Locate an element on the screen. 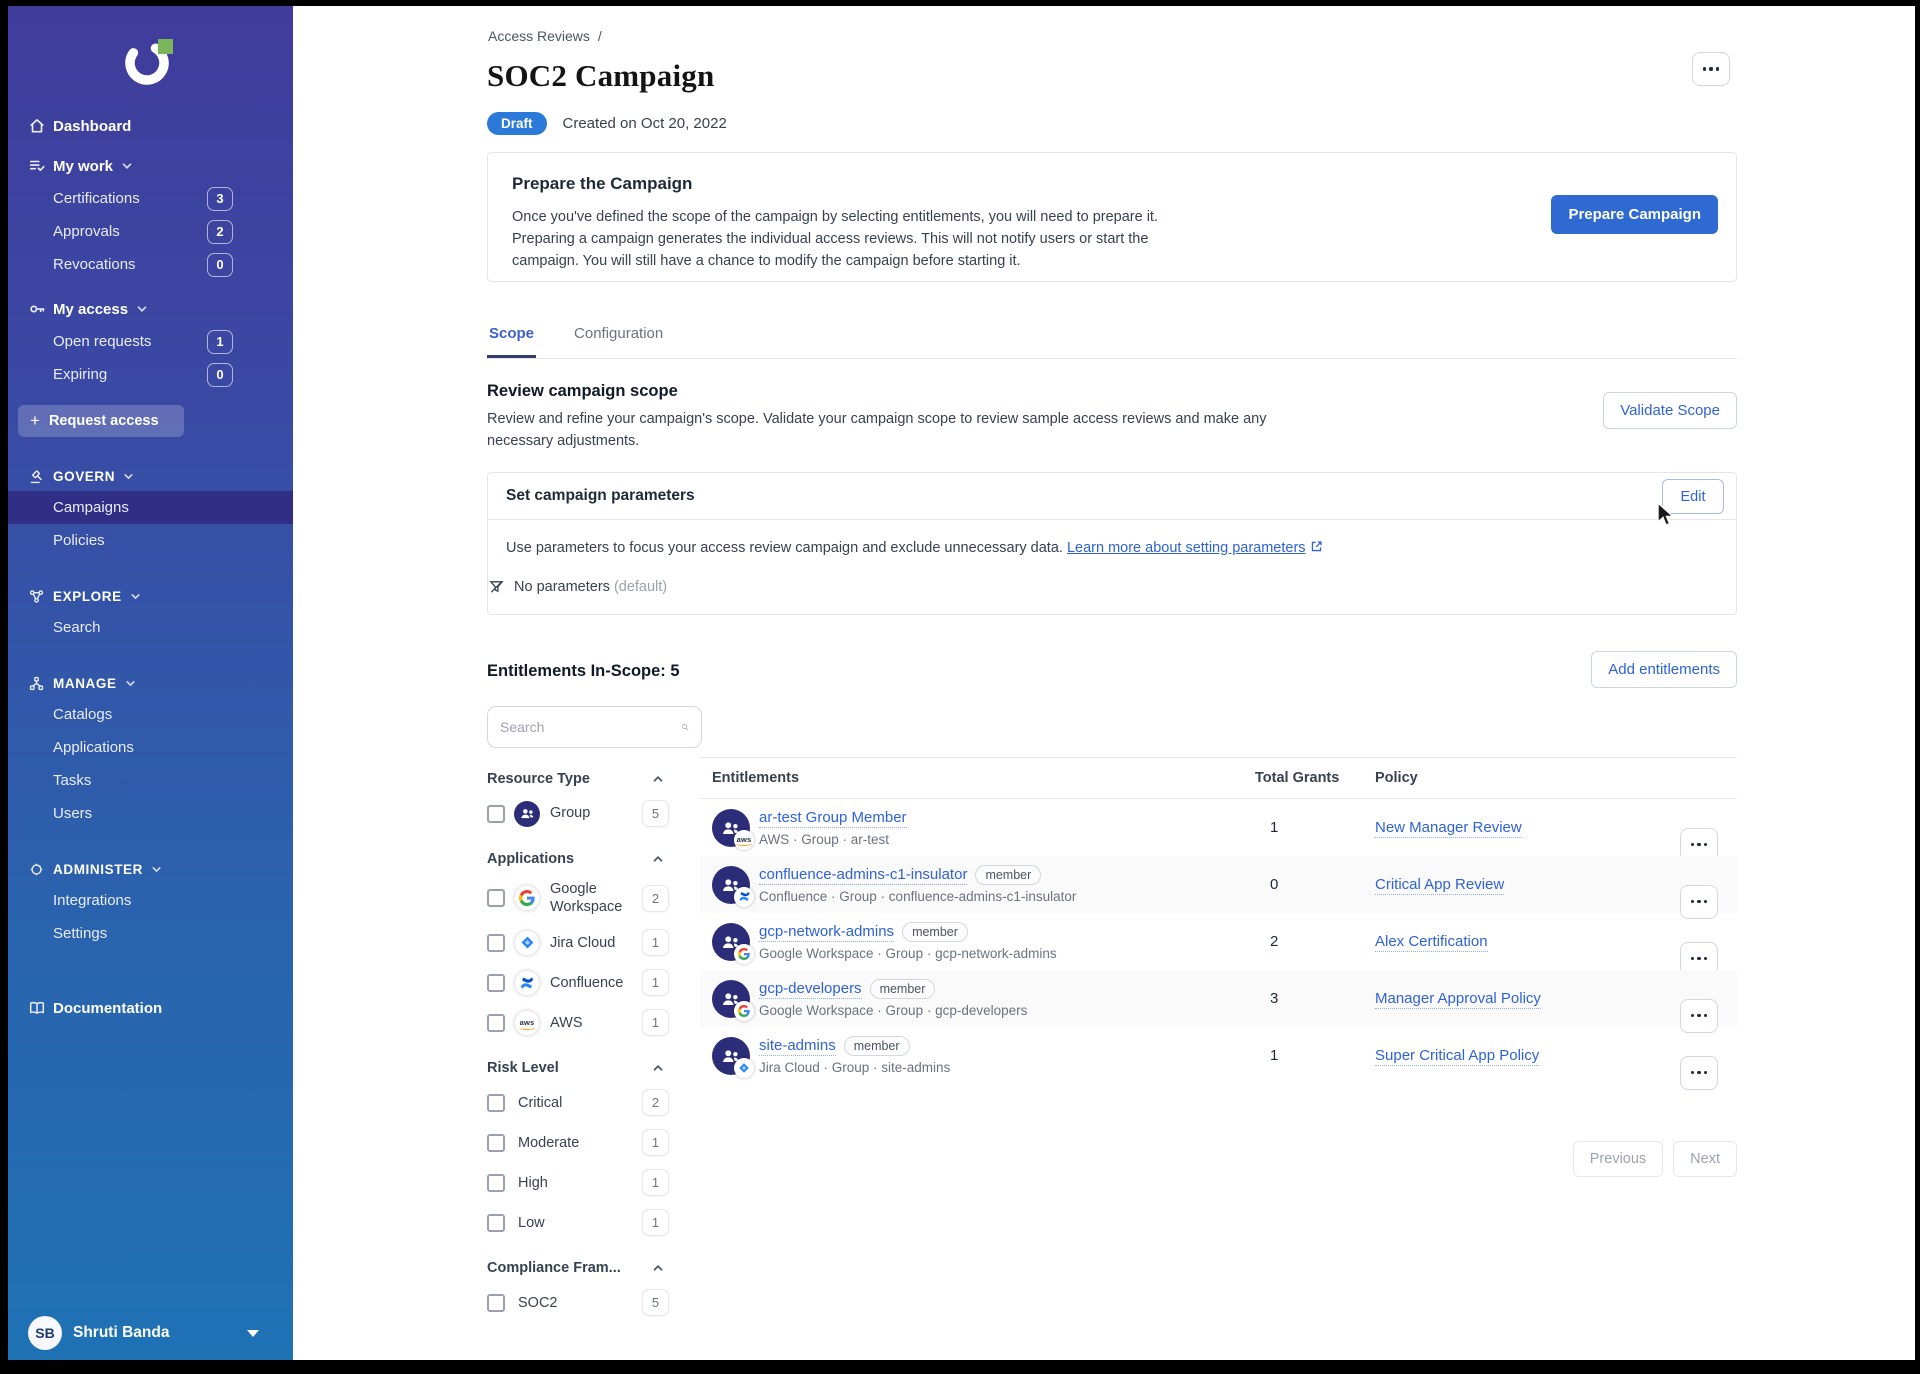  sidebar-item-catalogs: Catalogs is located at coordinates (150, 714).